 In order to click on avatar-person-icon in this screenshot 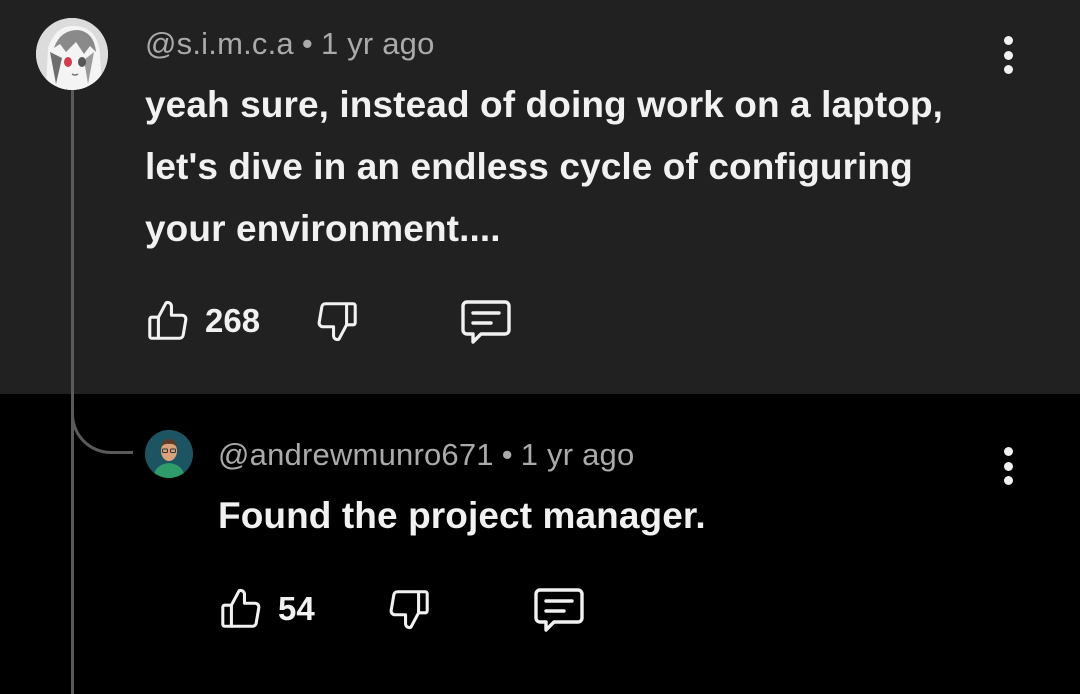, I will do `click(169, 454)`.